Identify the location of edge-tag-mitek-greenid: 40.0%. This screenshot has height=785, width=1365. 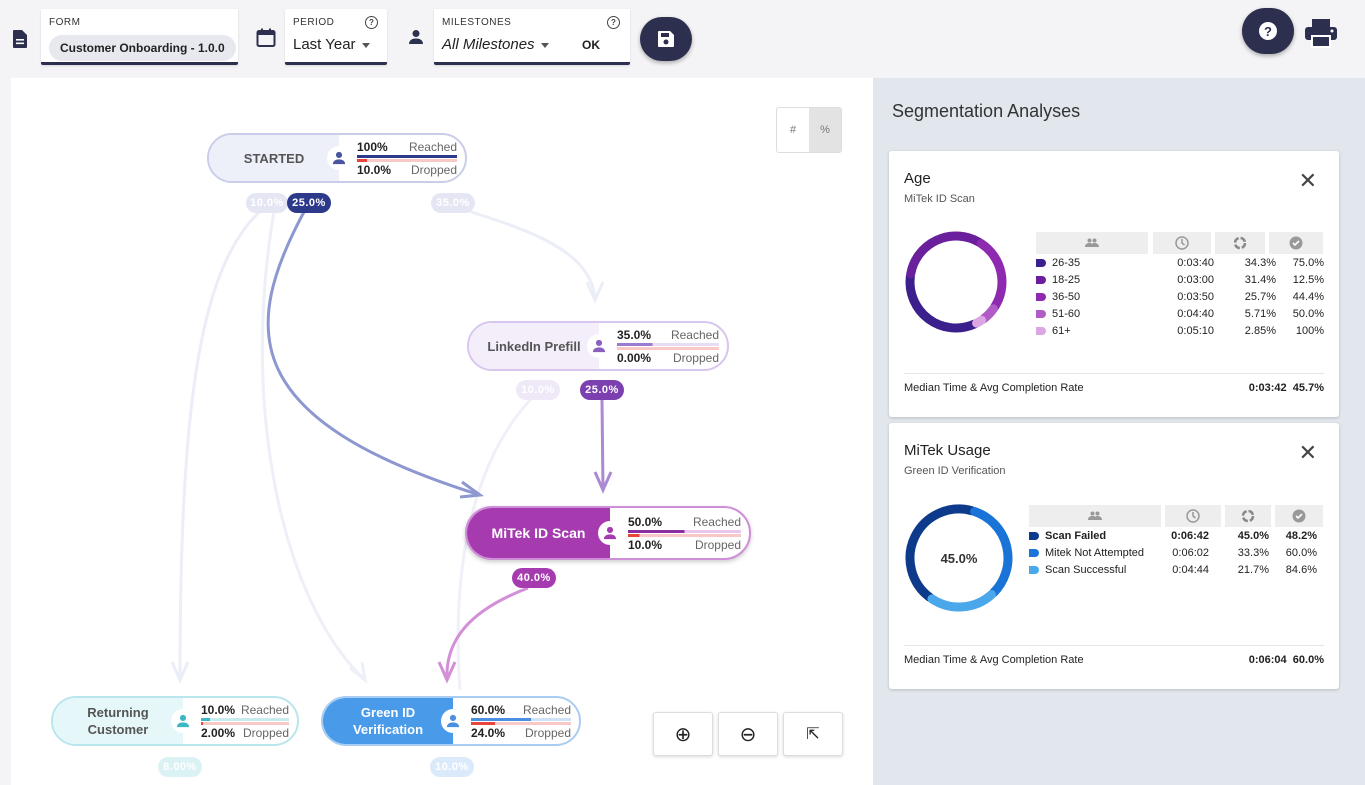
(534, 578).